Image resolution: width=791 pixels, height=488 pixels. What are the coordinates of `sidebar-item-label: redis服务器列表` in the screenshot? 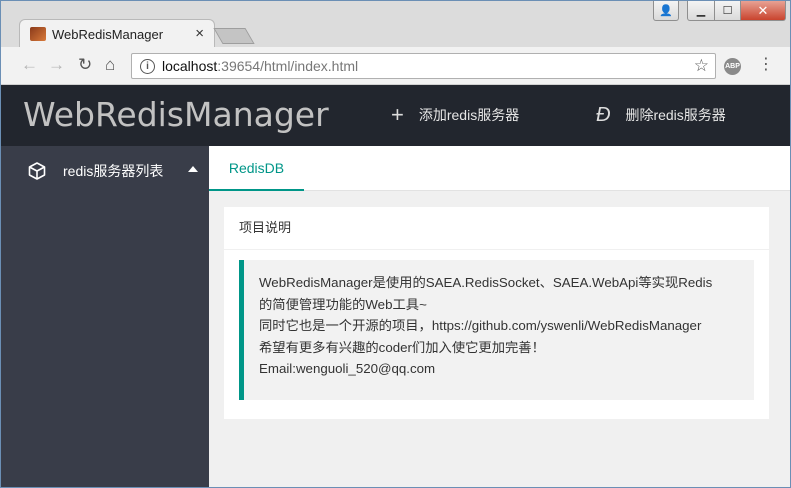 It's located at (113, 171).